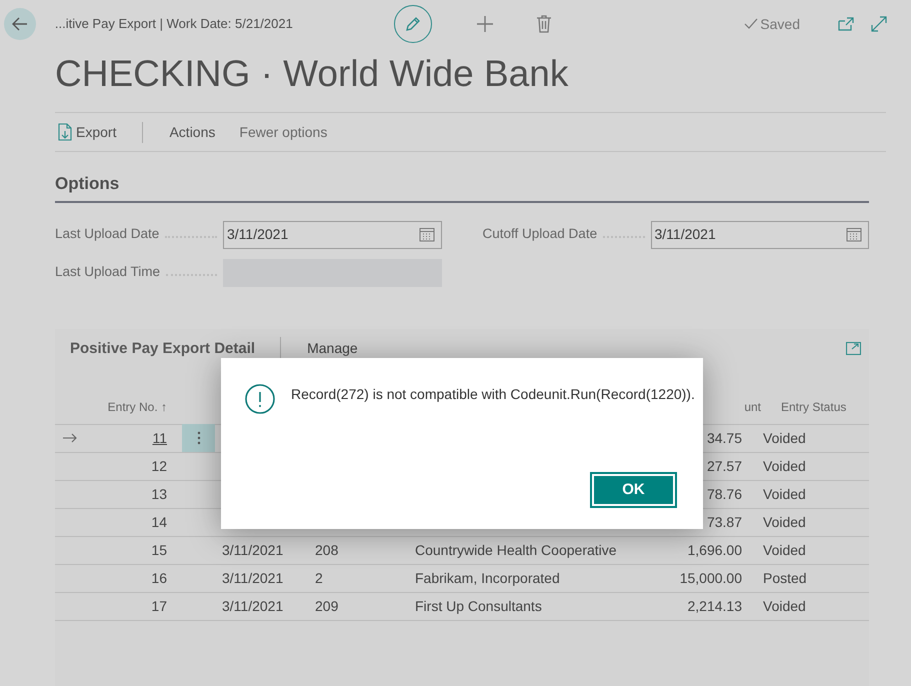 Image resolution: width=911 pixels, height=686 pixels. I want to click on manage-button: Manage, so click(332, 348).